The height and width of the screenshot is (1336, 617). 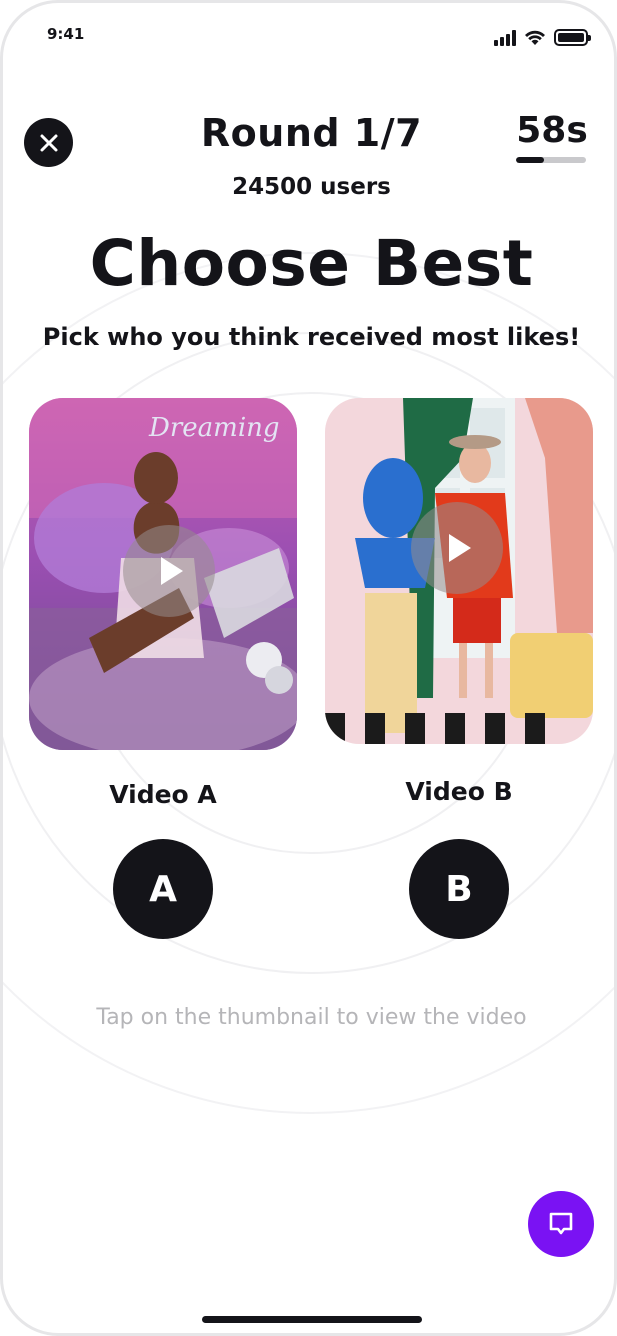 I want to click on signal-icon, so click(x=505, y=37).